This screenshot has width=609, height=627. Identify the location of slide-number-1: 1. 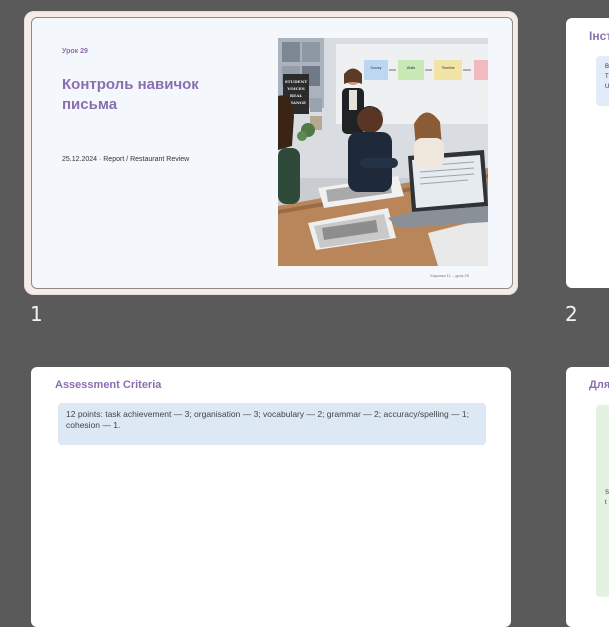
(36, 314).